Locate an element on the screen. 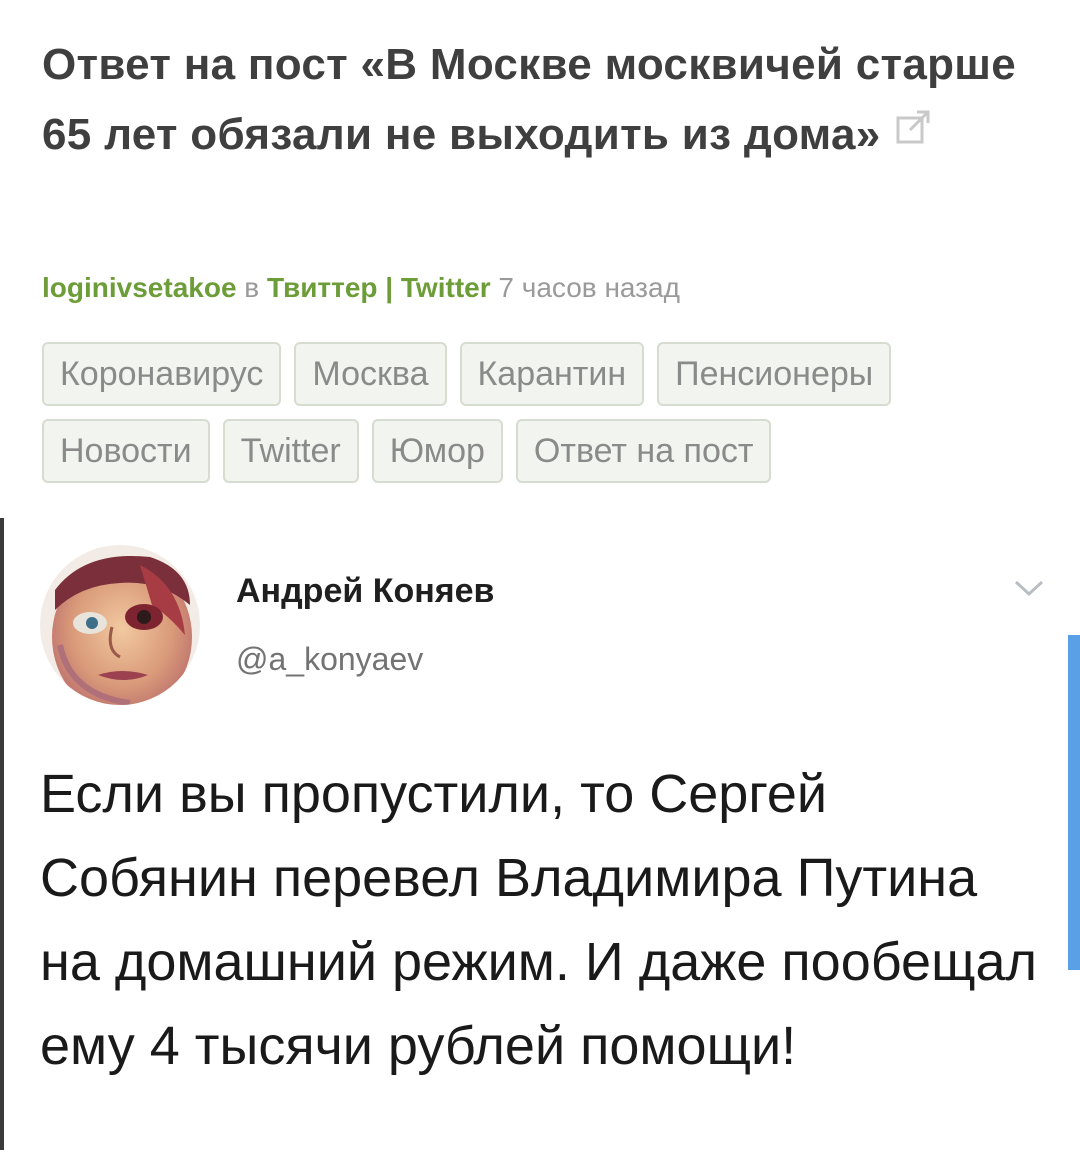 Image resolution: width=1080 pixels, height=1150 pixels. tweet-author-name: Андрей Коняев is located at coordinates (365, 591).